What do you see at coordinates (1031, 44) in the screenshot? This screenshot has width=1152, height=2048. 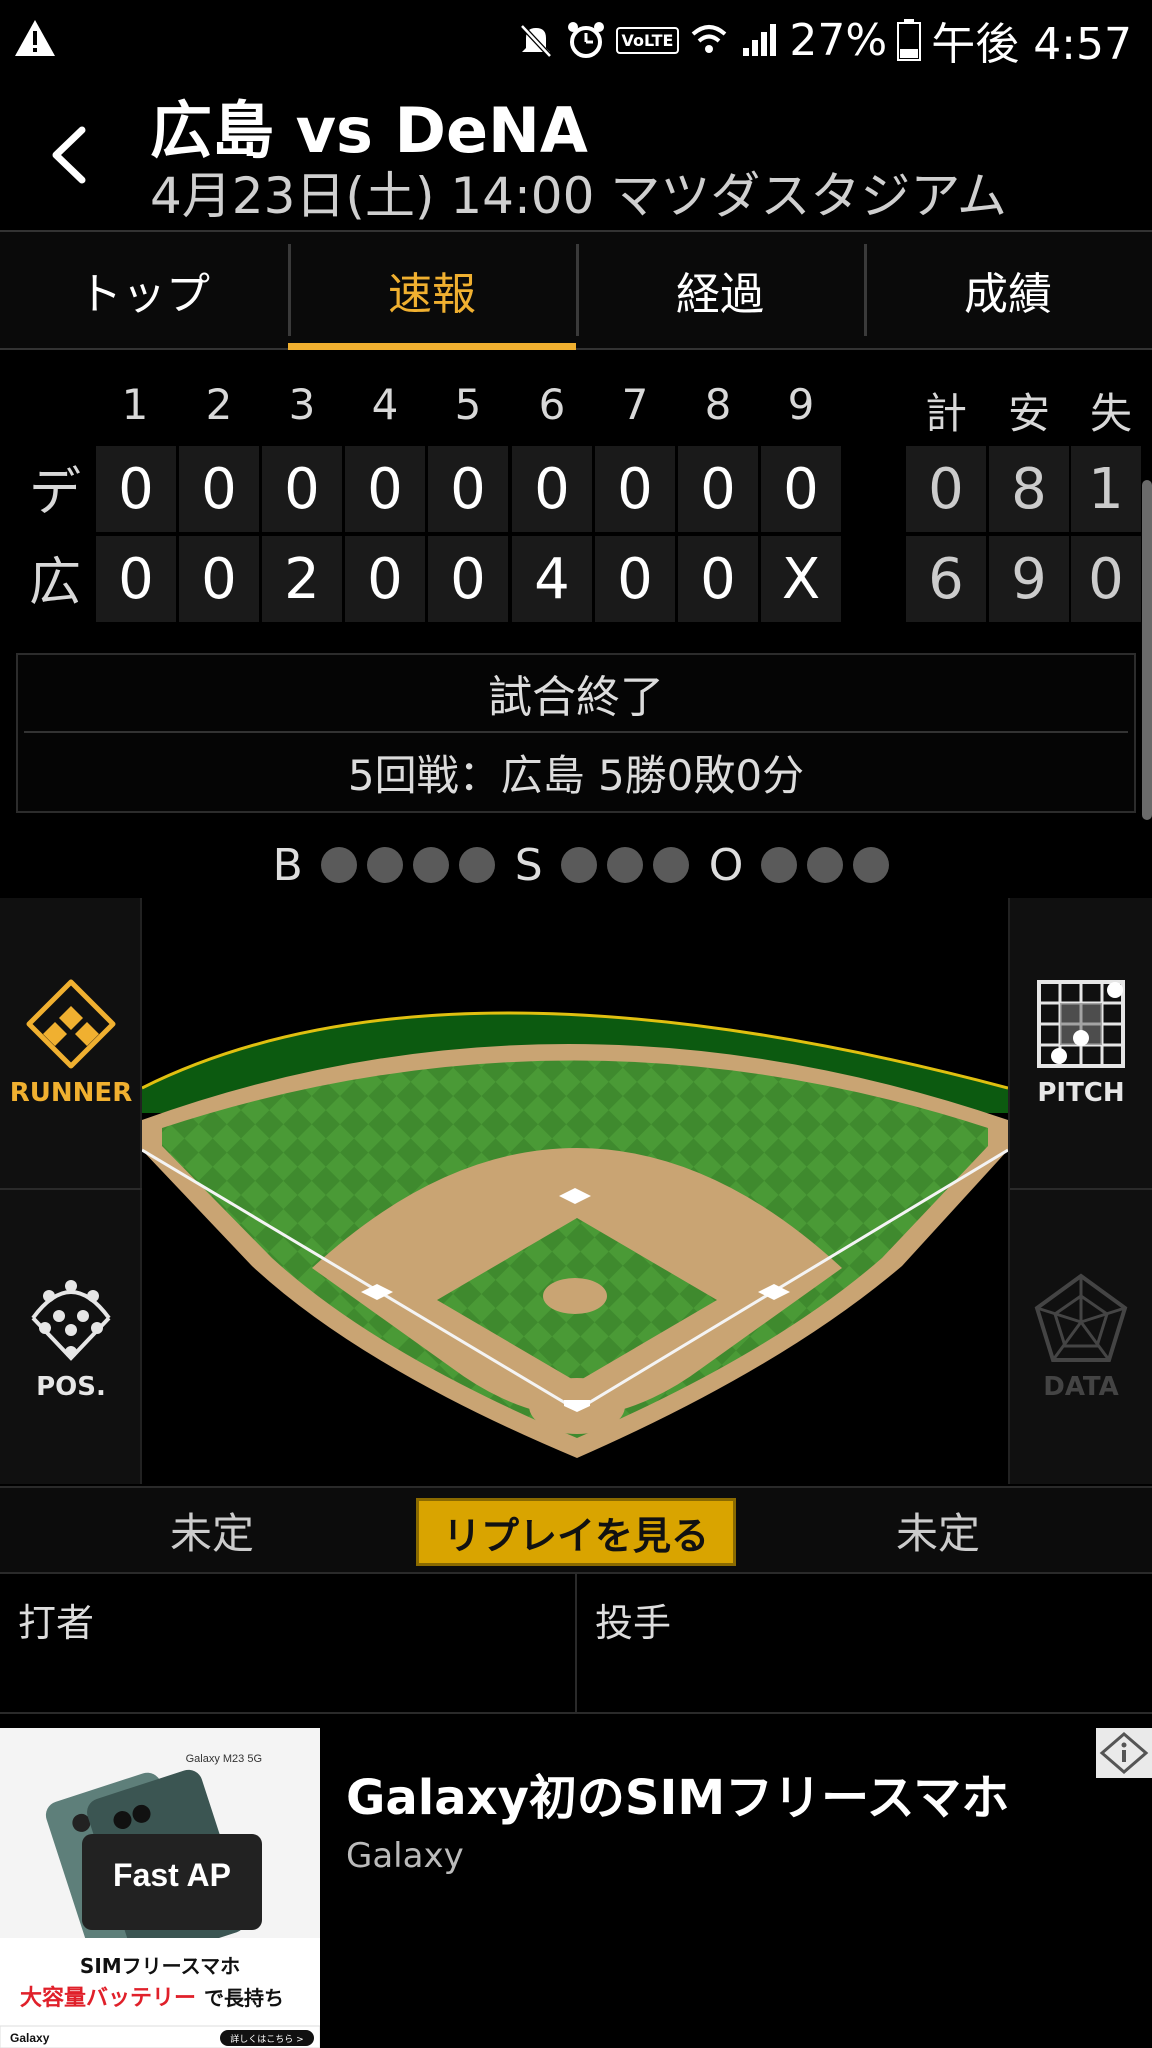 I see `clock: 午後 4:57` at bounding box center [1031, 44].